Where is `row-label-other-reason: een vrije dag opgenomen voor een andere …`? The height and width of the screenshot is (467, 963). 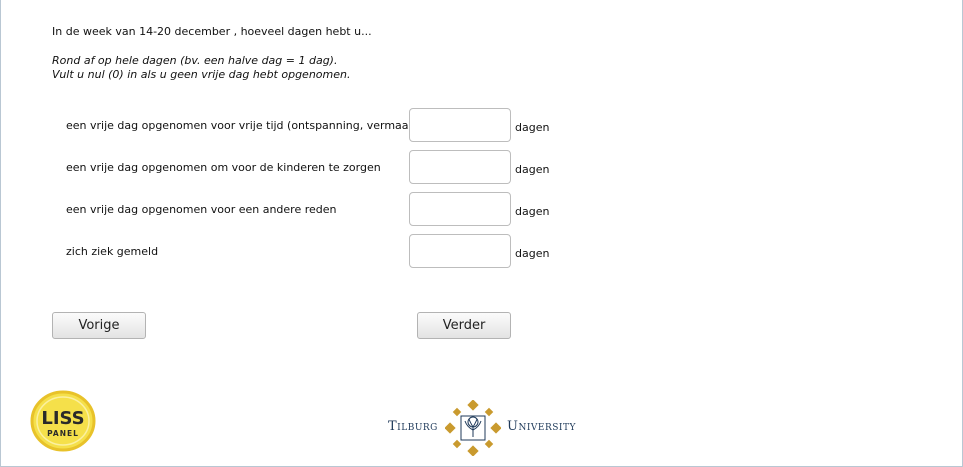
row-label-other-reason: een vrije dag opgenomen voor een andere … is located at coordinates (201, 209).